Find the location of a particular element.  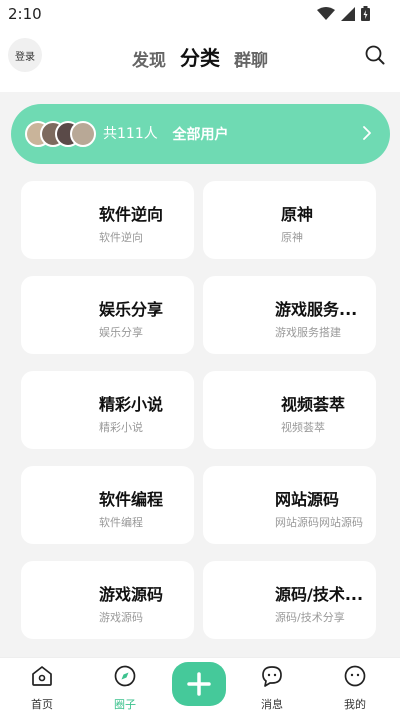

top-tabs: 发现 分类 群聊 is located at coordinates (200, 56).